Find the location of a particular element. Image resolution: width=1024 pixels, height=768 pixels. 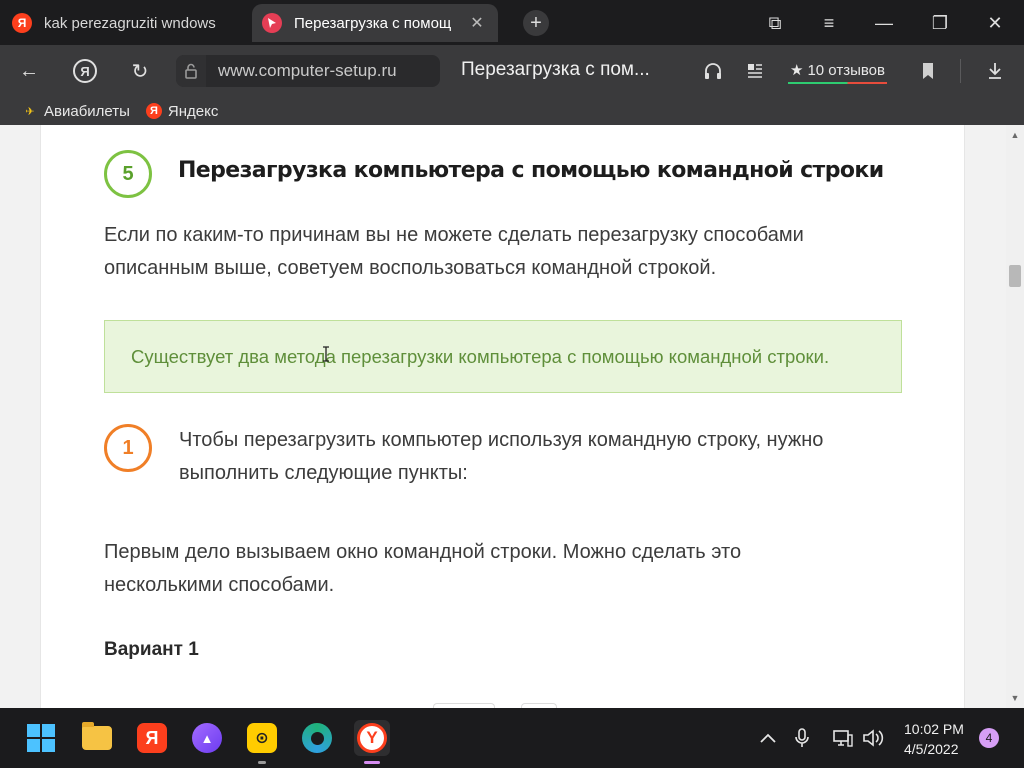

tab-title: kak perezagruziti wndows is located at coordinates (130, 23).